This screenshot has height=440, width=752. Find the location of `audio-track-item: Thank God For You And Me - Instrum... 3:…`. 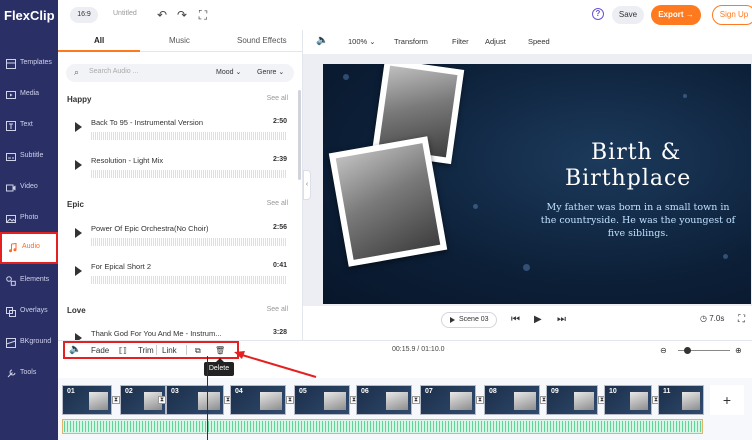

audio-track-item: Thank God For You And Me - Instrum... 3:… is located at coordinates (180, 333).